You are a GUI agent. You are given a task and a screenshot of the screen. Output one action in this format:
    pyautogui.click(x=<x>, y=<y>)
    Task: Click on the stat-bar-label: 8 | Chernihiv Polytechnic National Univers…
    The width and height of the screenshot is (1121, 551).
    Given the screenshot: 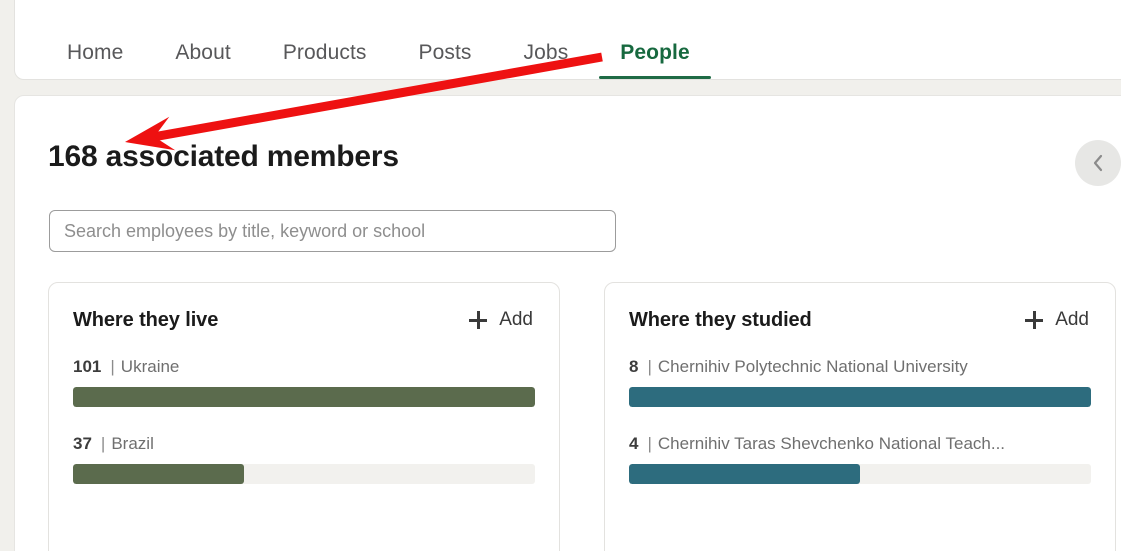 What is the action you would take?
    pyautogui.click(x=860, y=367)
    